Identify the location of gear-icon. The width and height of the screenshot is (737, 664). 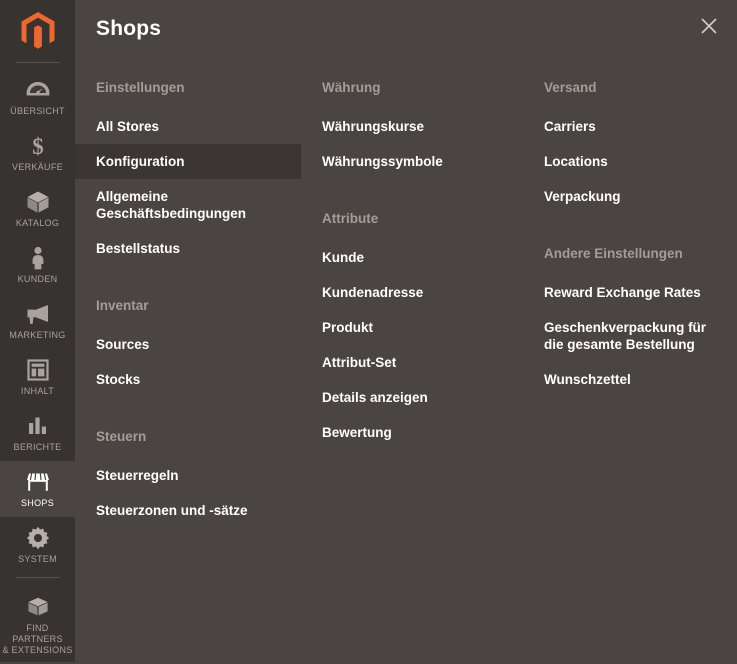
(37, 538).